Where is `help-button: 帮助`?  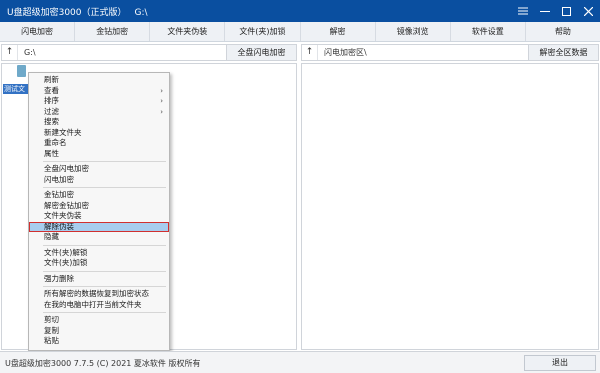 help-button: 帮助 is located at coordinates (563, 31).